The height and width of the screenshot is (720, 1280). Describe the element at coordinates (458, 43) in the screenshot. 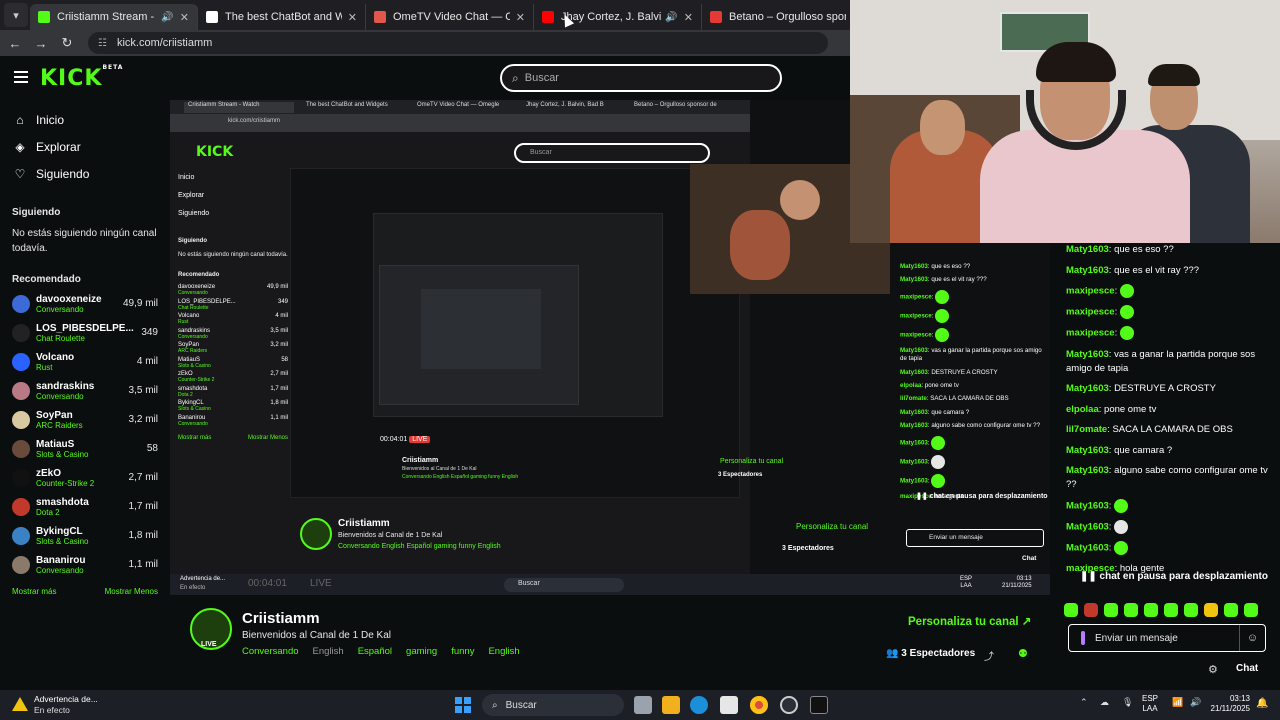

I see `url-field: ☷ kick.com/criistiamm` at that location.